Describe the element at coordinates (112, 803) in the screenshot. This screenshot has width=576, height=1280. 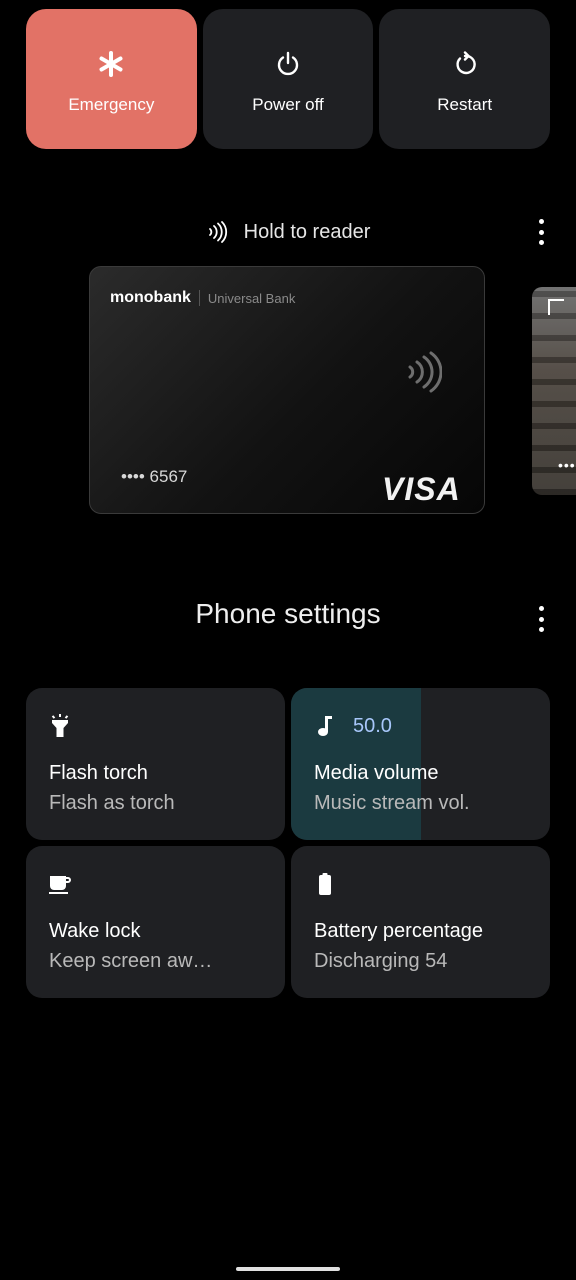
I see `tile-subtitle: Flash as torch` at that location.